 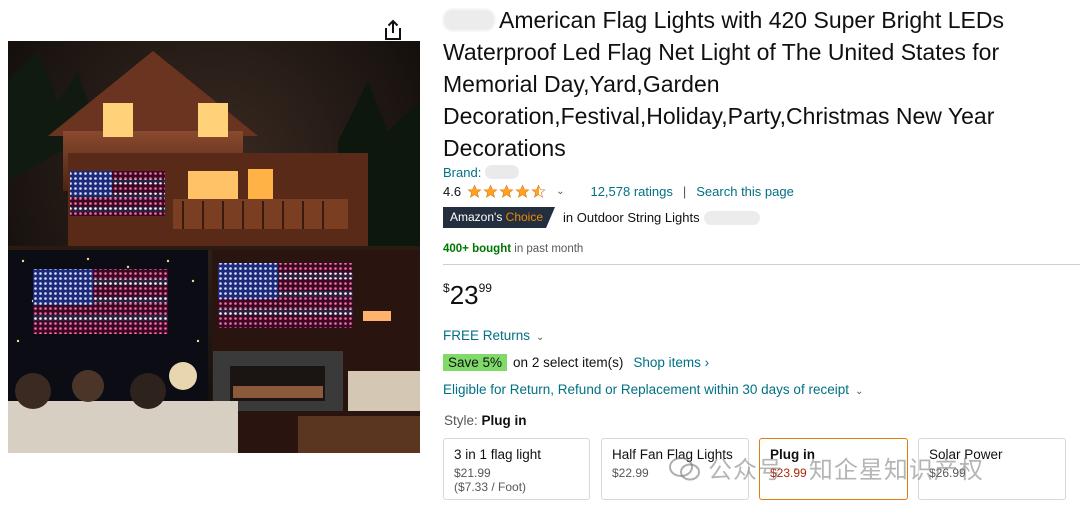 I want to click on save-text: on 2 select item(s), so click(x=568, y=362).